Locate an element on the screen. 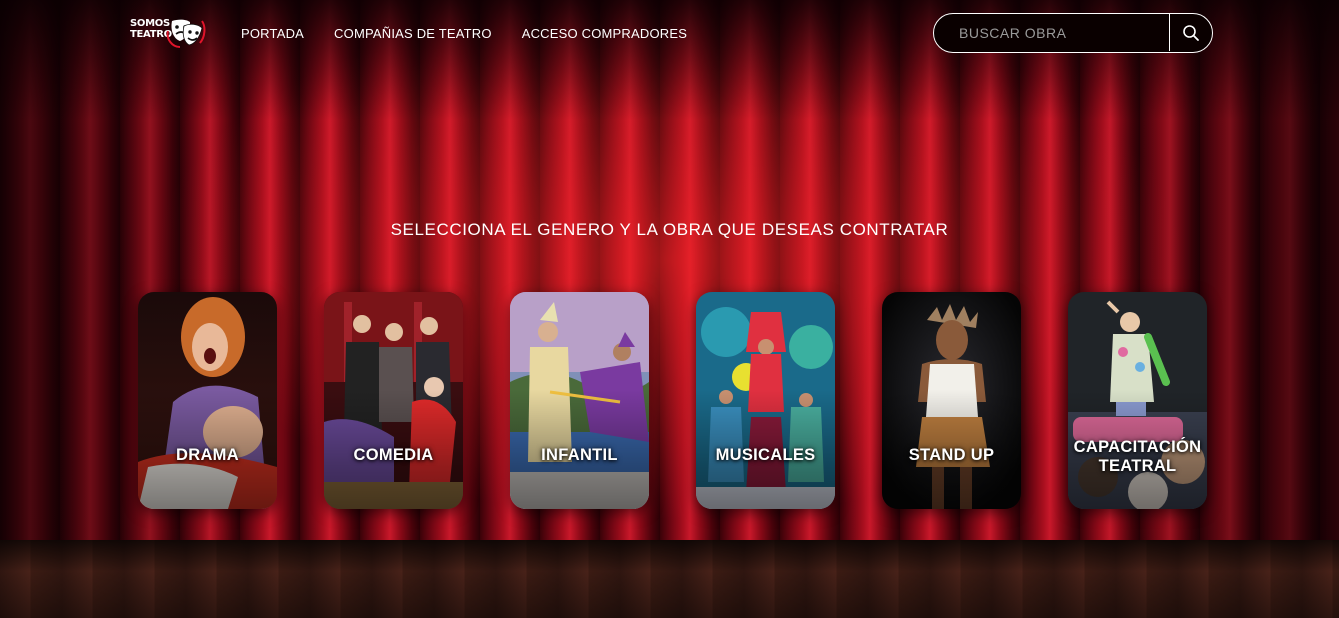 The width and height of the screenshot is (1339, 618). site-logo: SOMOS TEATRO is located at coordinates (162, 33).